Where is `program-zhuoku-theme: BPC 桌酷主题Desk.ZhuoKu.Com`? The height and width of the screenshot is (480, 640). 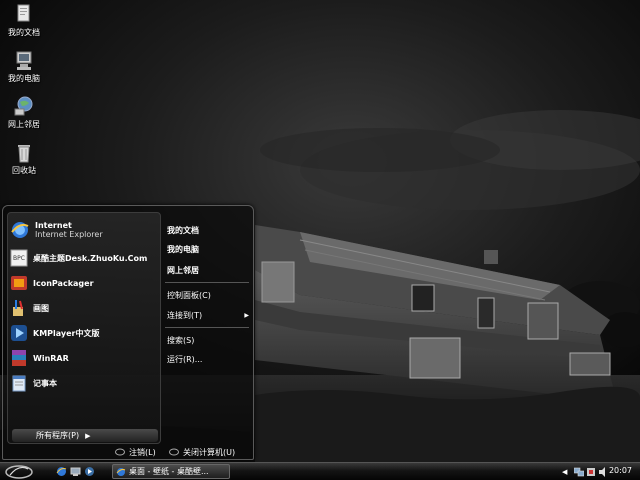
program-zhuoku-theme: BPC 桌酷主题Desk.ZhuoKu.Com is located at coordinates (85, 258).